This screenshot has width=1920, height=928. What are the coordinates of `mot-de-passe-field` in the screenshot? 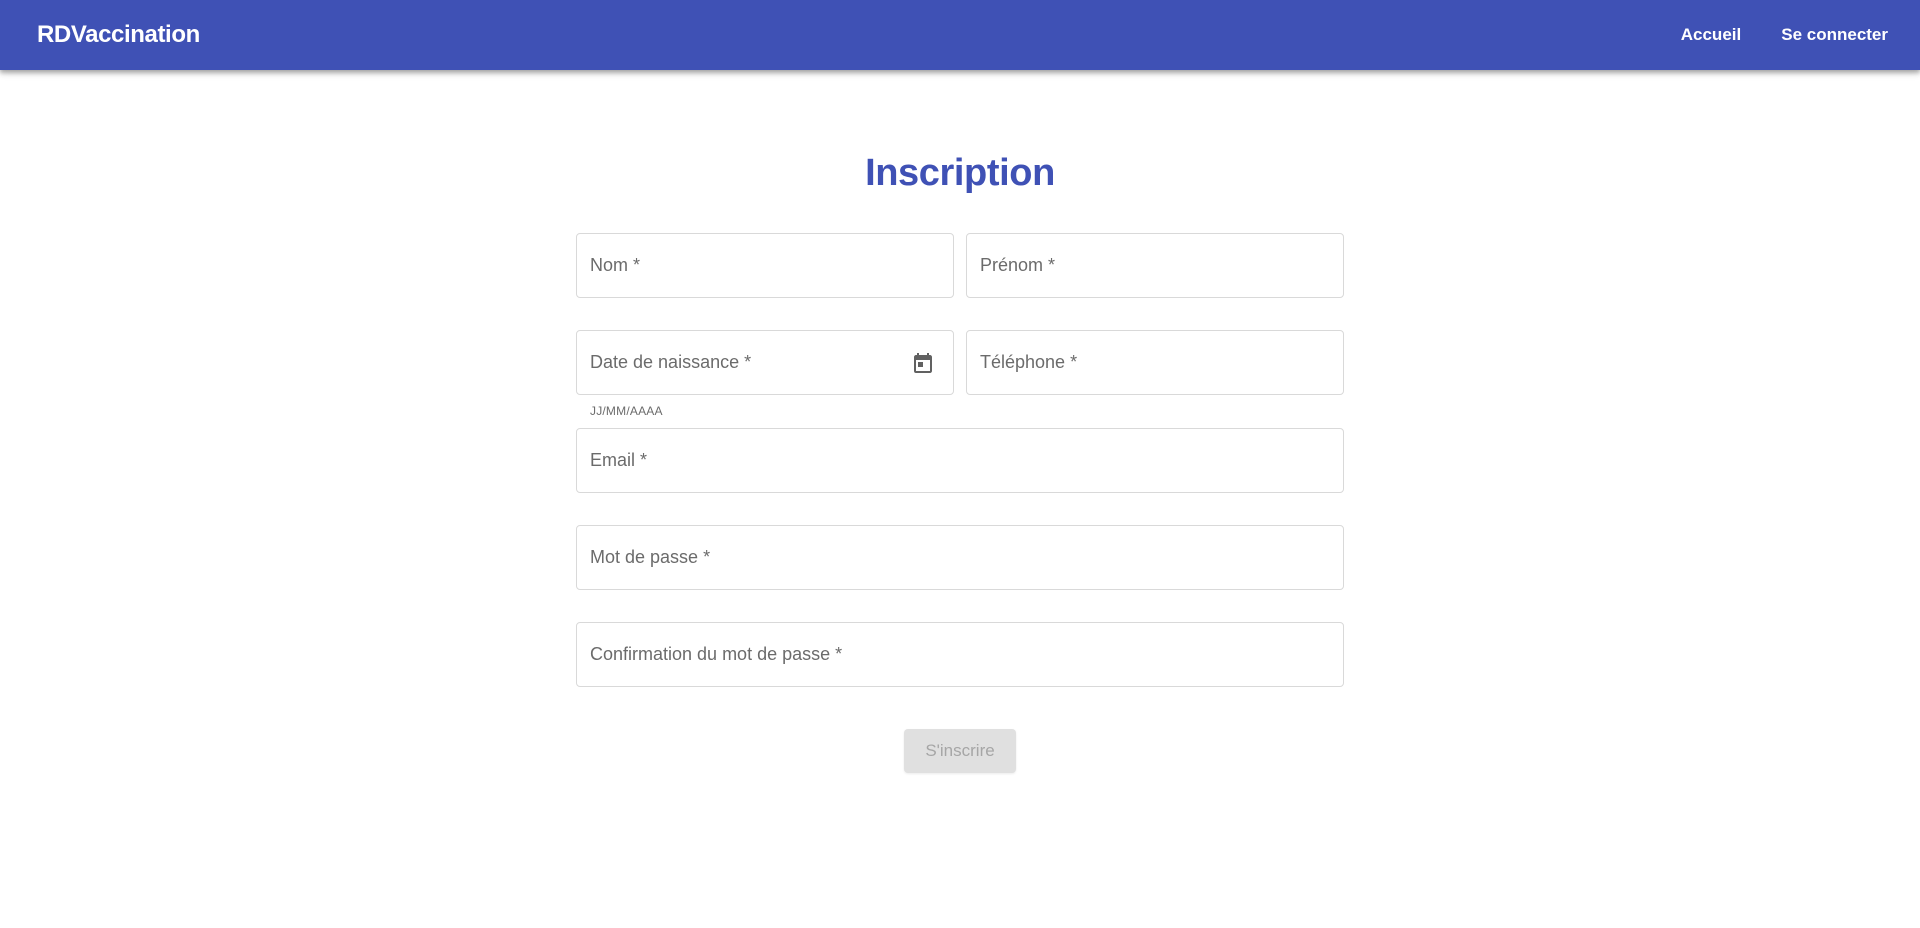 It's located at (960, 557).